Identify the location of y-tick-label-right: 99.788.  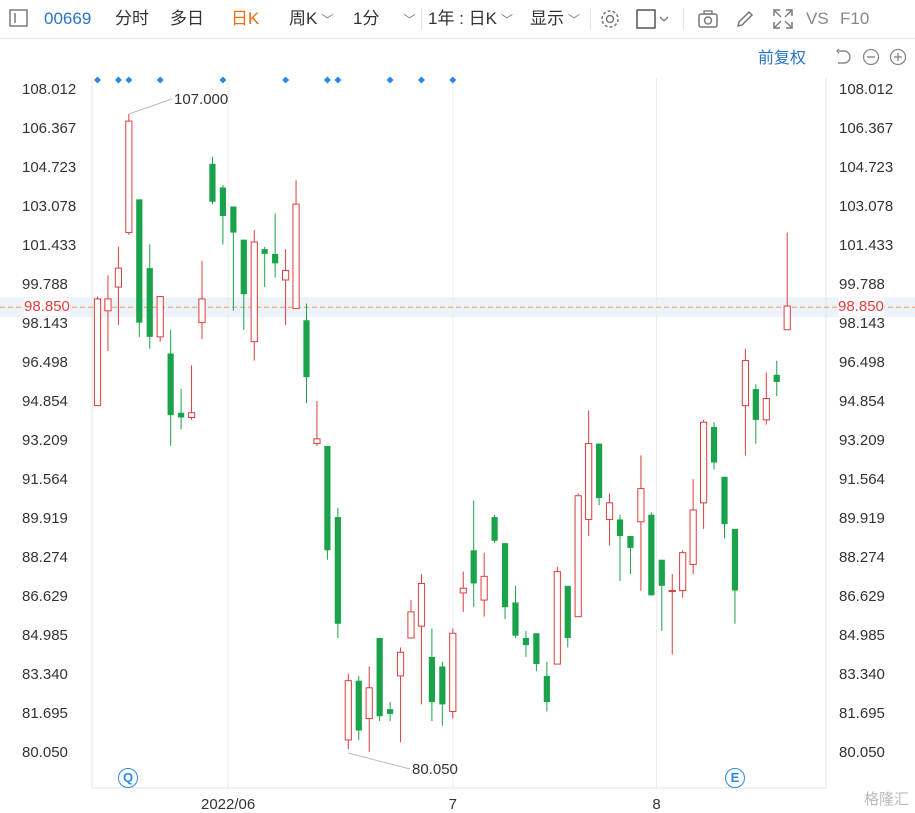
(862, 284).